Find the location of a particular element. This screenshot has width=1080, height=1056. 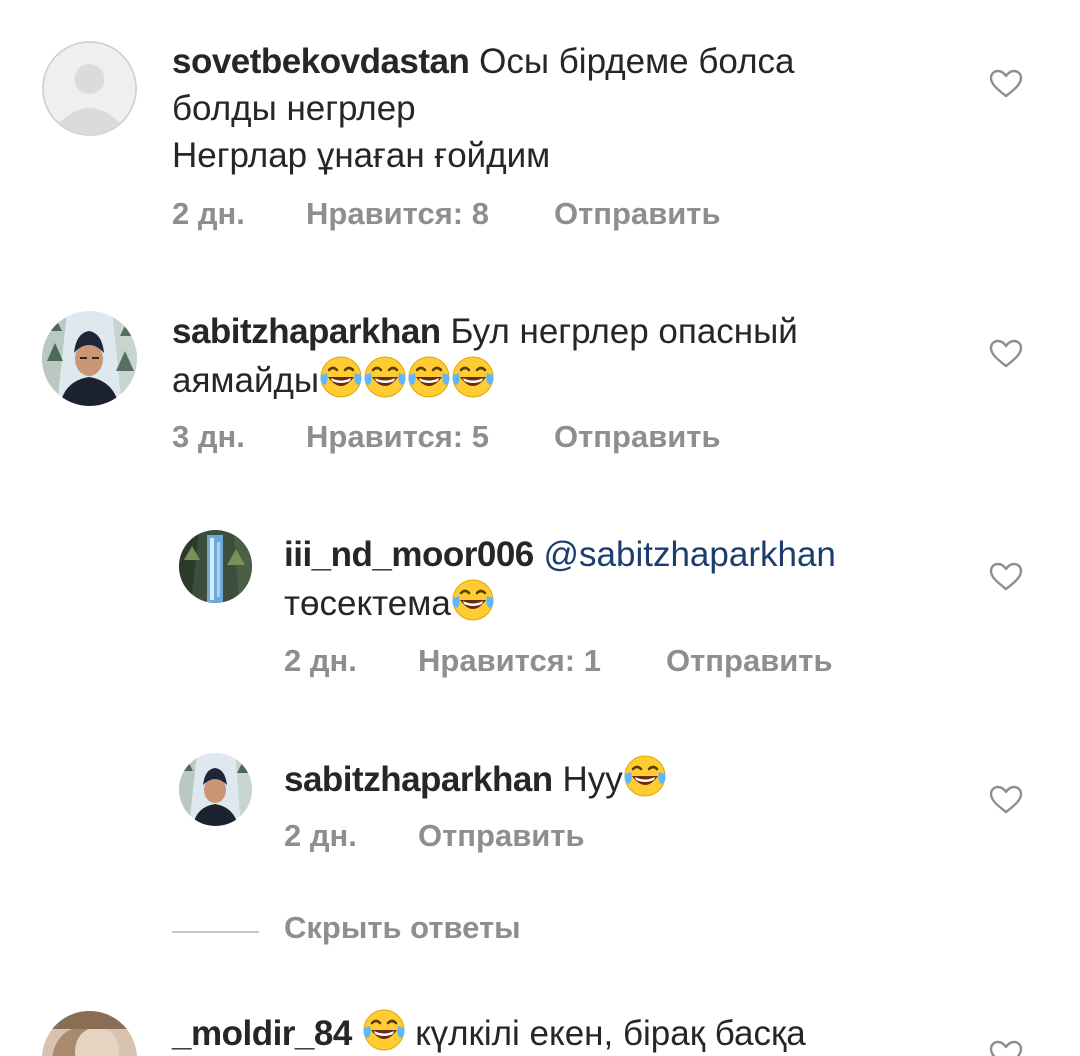

comment-body: sabitzhaparkhan Нуу is located at coordinates (475, 778).